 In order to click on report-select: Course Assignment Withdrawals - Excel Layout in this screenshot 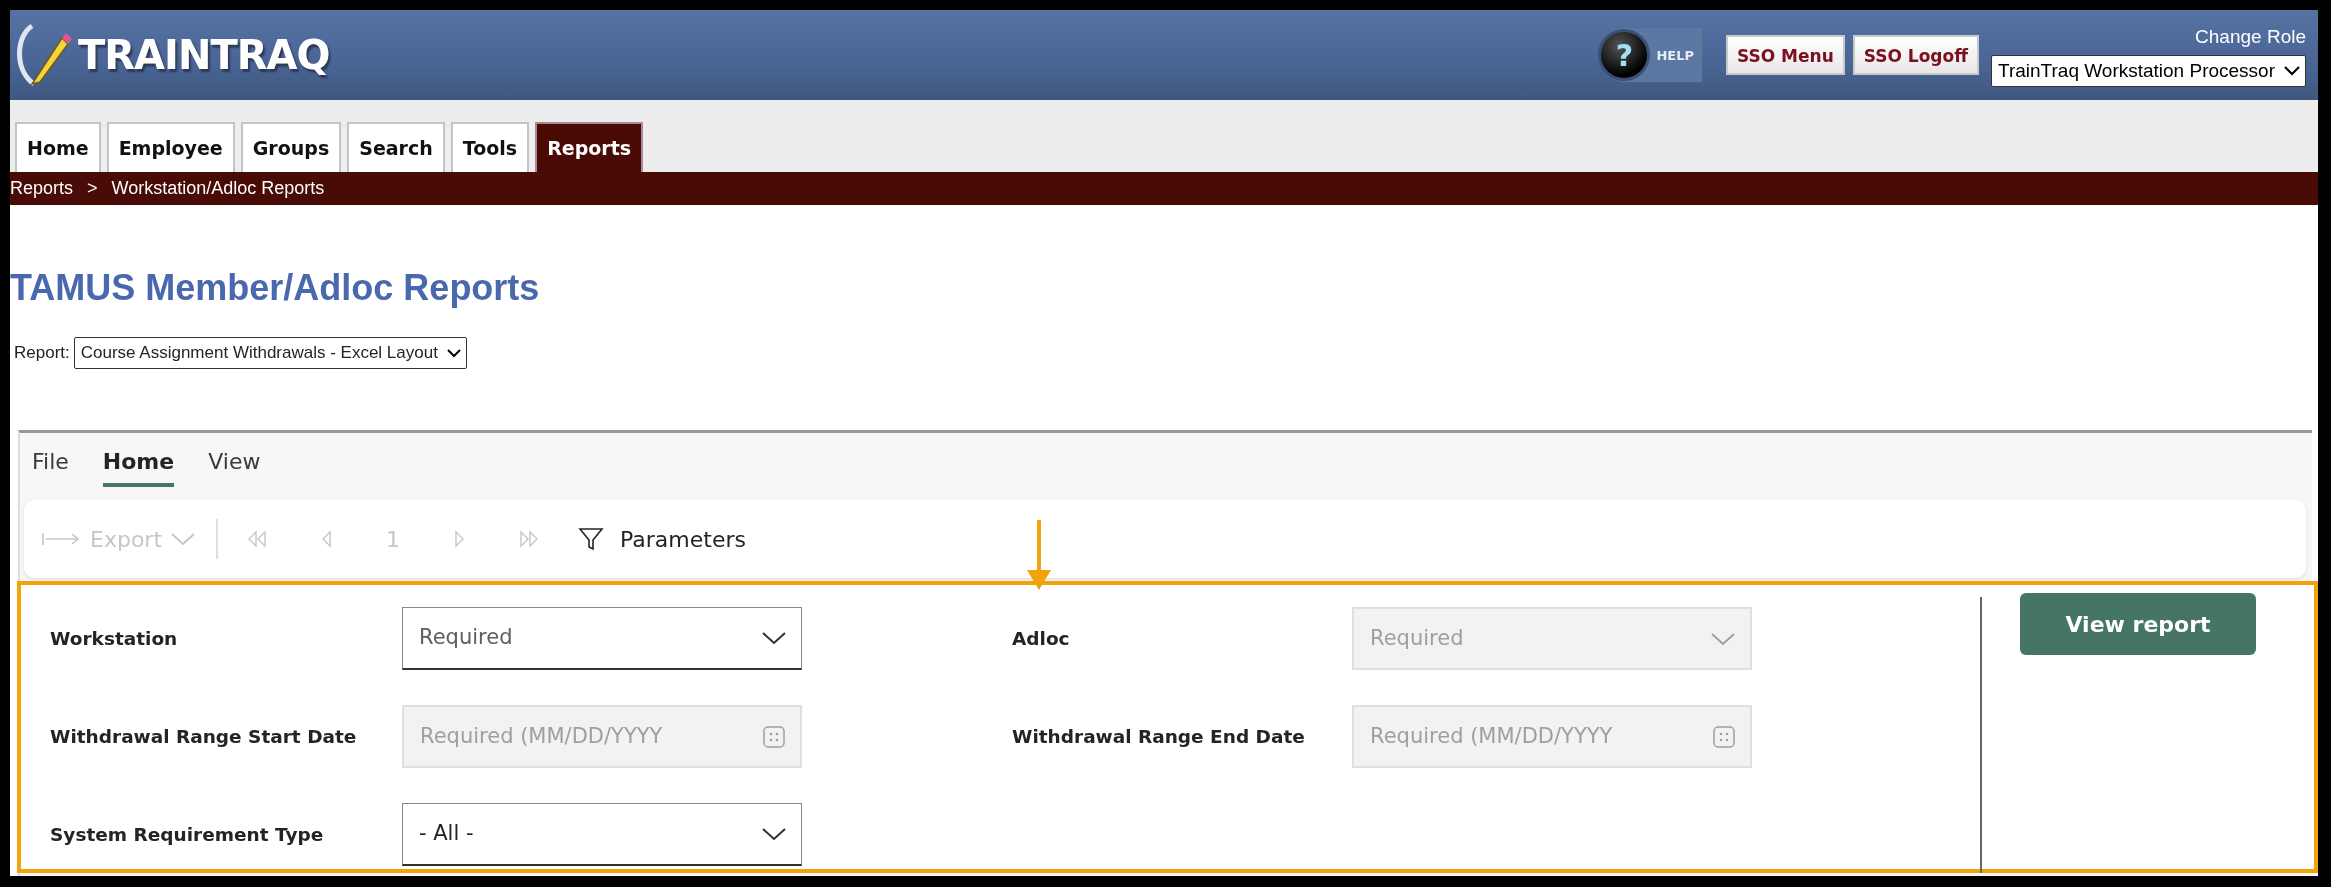, I will do `click(270, 353)`.